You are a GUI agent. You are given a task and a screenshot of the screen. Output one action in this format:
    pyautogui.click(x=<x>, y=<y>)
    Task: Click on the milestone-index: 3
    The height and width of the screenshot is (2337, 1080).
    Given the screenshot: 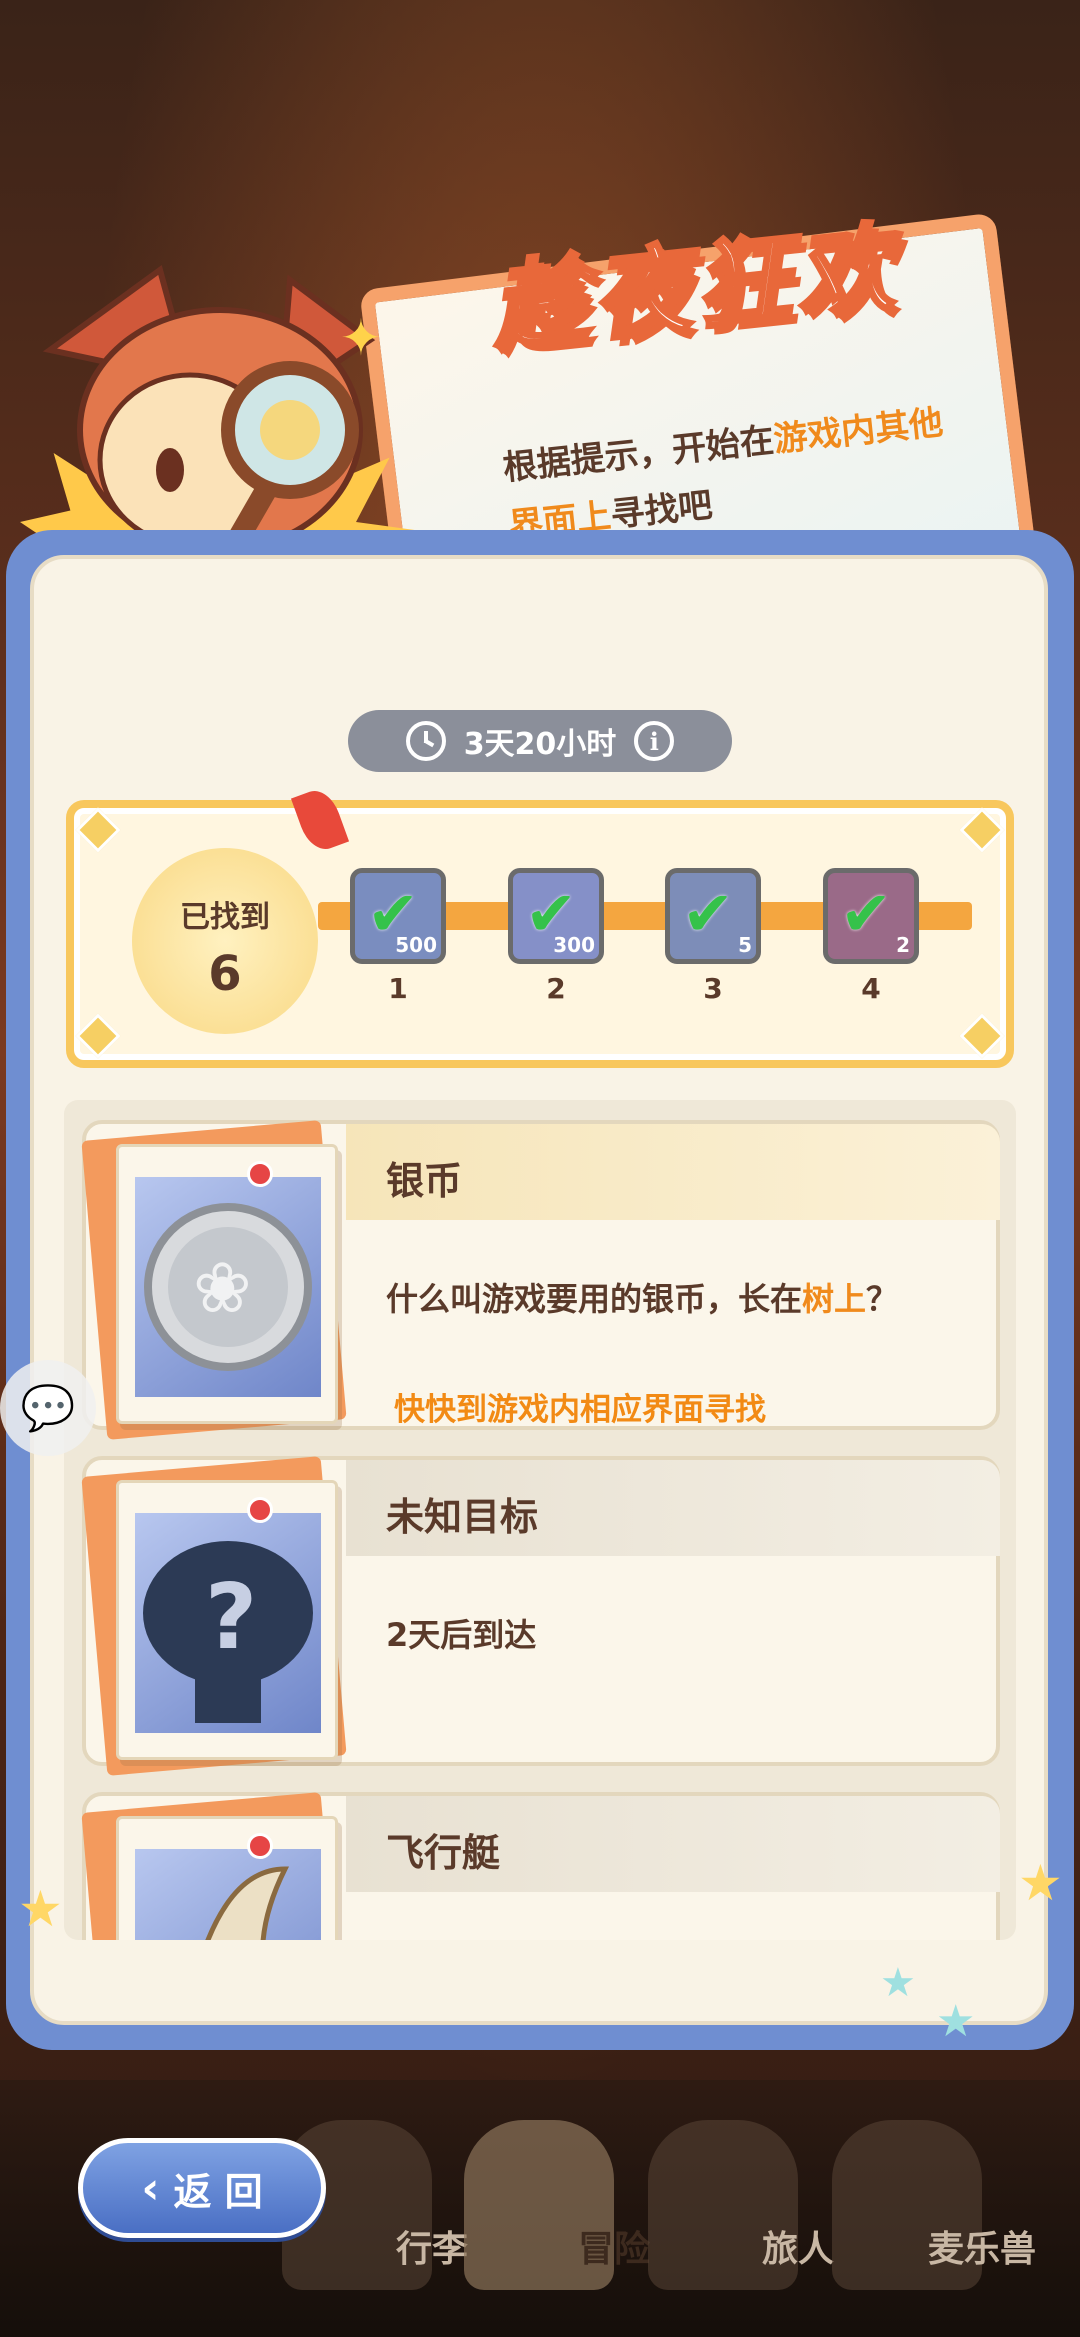 What is the action you would take?
    pyautogui.click(x=713, y=988)
    